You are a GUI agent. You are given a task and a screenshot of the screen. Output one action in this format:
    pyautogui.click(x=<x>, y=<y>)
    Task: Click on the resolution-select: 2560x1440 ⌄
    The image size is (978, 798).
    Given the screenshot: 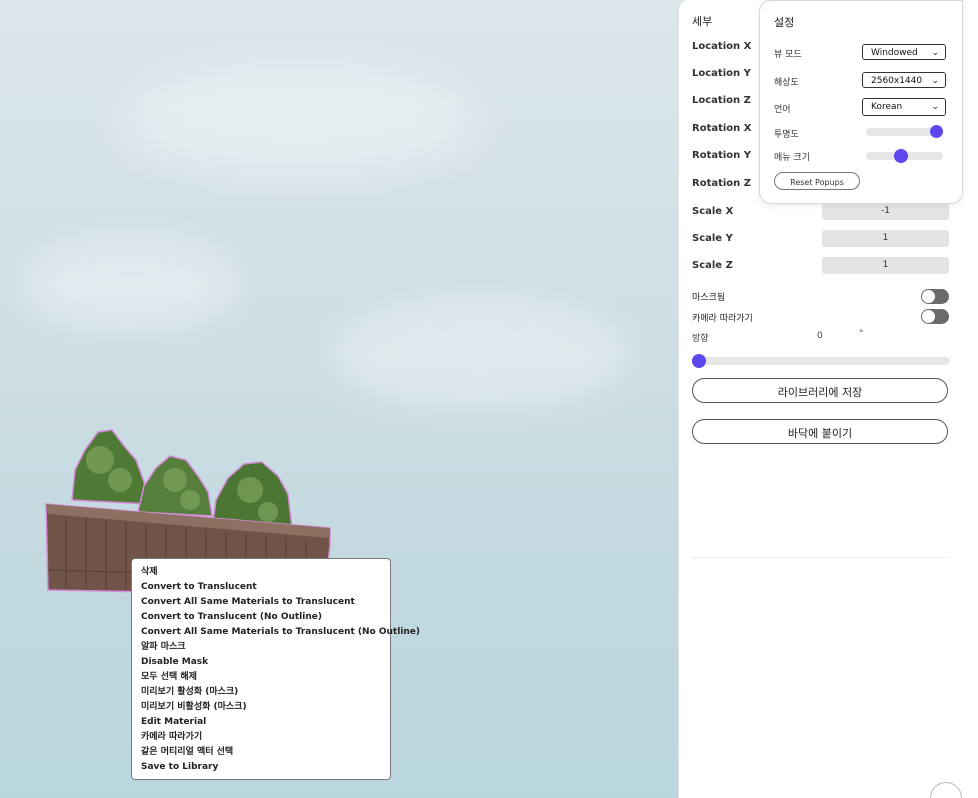 What is the action you would take?
    pyautogui.click(x=904, y=80)
    